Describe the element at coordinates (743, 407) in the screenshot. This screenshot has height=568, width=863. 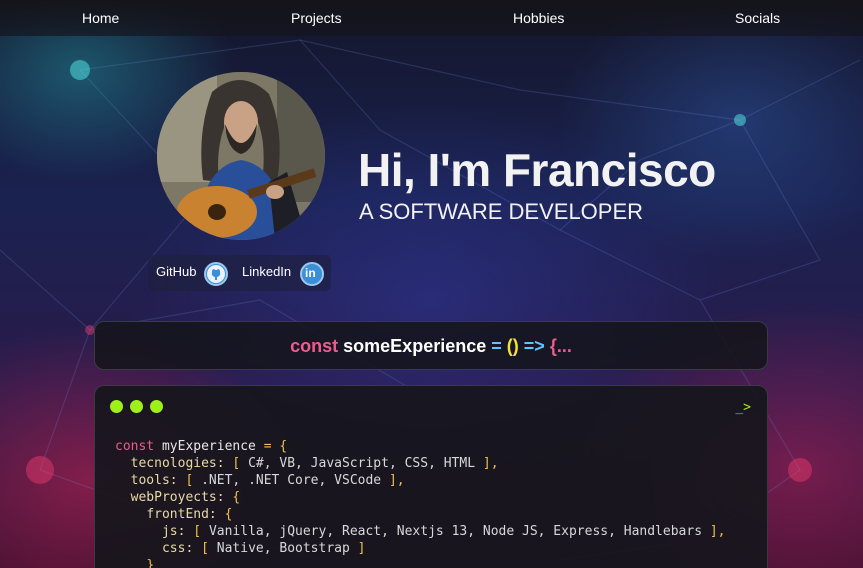
I see `terminal-prompt: _>` at that location.